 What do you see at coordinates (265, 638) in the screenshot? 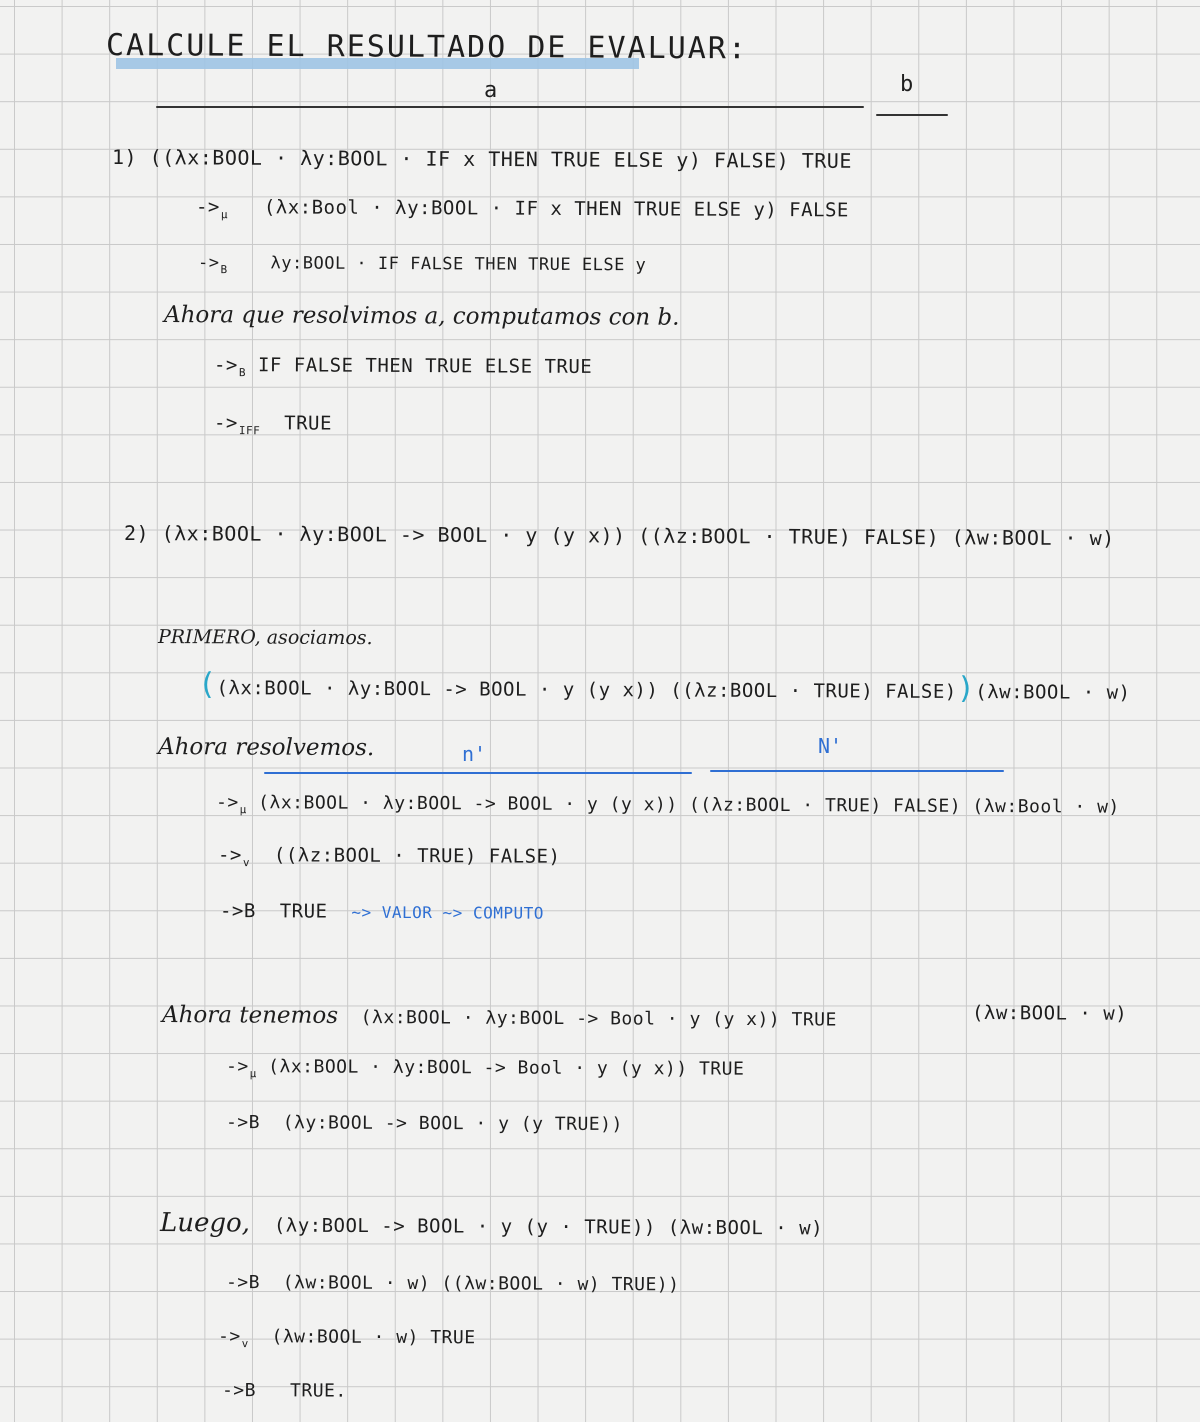
I see `ex2-first-note: PRIMERO, asociamos.` at bounding box center [265, 638].